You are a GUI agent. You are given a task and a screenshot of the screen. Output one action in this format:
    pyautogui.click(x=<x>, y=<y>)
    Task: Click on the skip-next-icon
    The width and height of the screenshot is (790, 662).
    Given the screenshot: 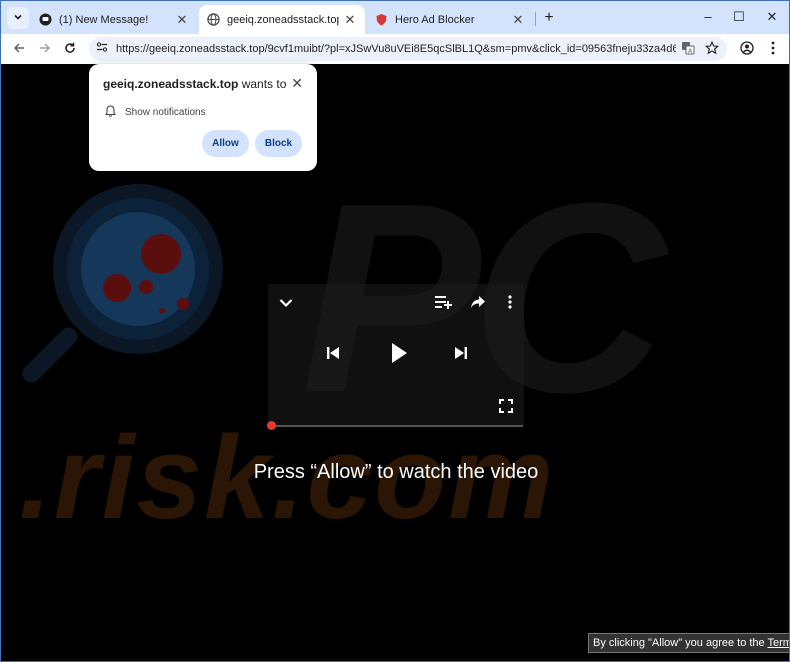 What is the action you would take?
    pyautogui.click(x=461, y=355)
    